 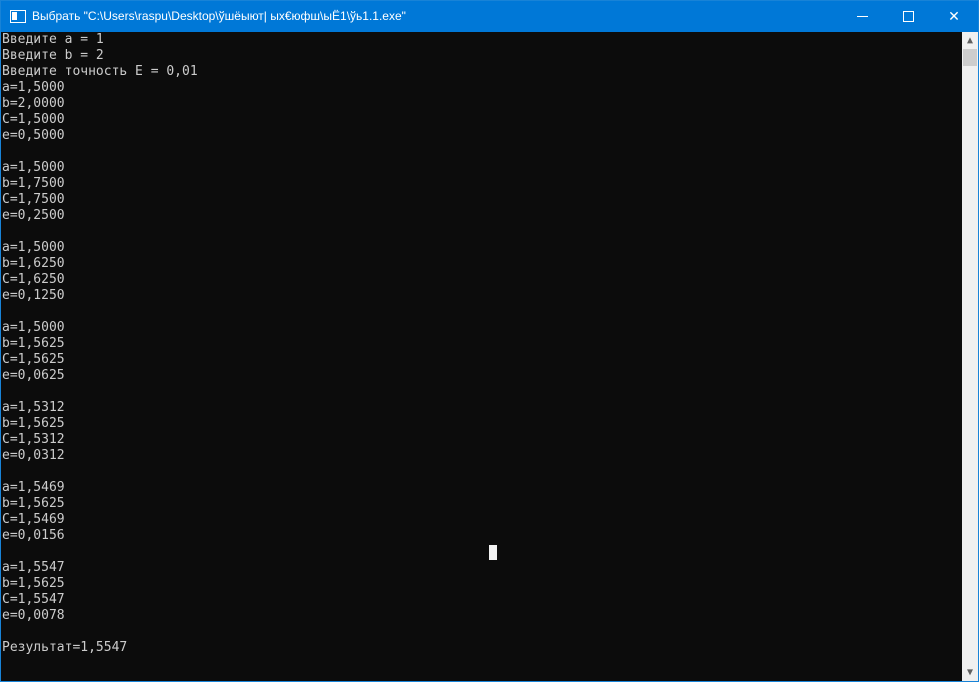 I want to click on scroll-down-button: ▼, so click(x=970, y=672).